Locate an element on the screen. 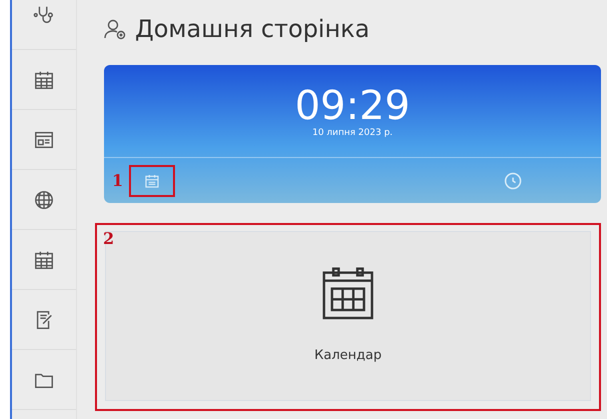  calendar-button is located at coordinates (152, 180).